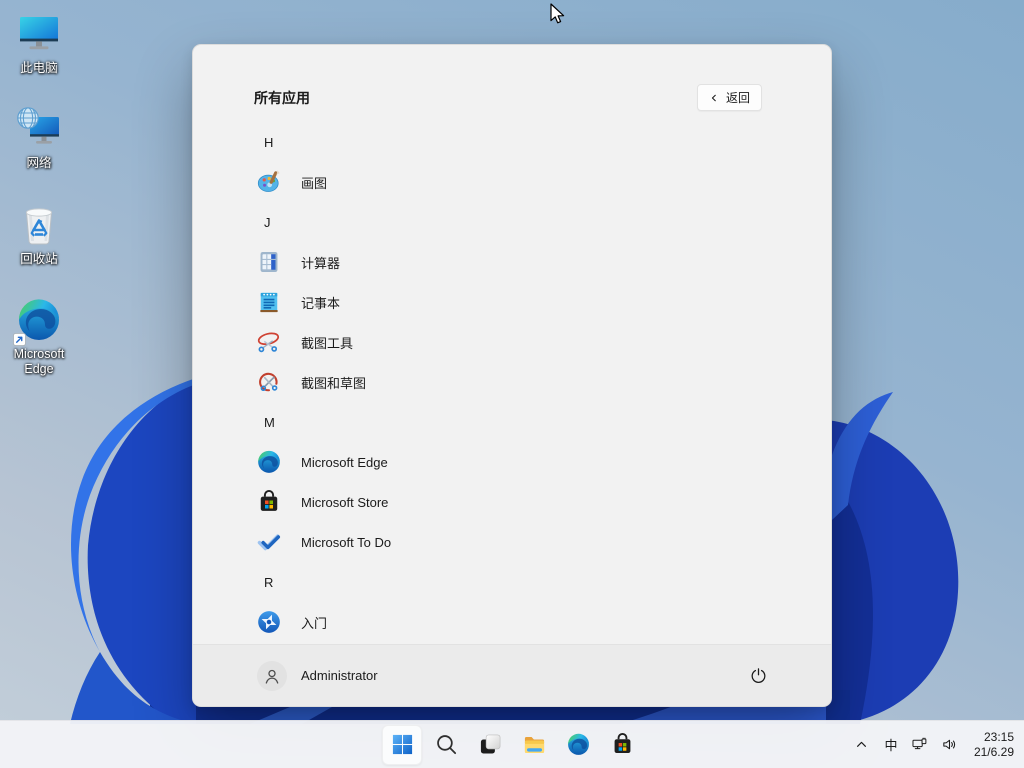  I want to click on power-icon, so click(758, 676).